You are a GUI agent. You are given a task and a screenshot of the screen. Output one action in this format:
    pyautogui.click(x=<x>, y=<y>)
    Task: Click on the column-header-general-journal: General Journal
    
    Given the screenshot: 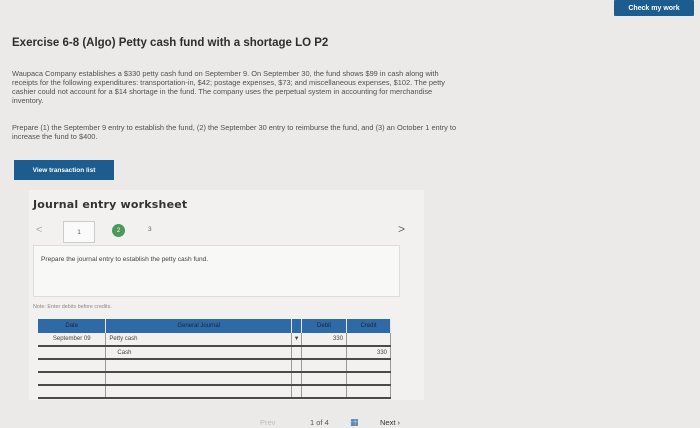 What is the action you would take?
    pyautogui.click(x=199, y=326)
    